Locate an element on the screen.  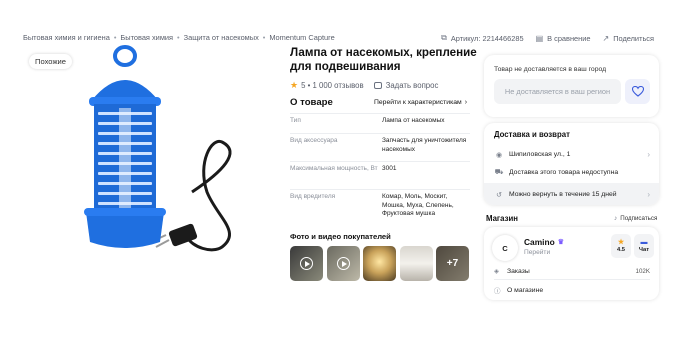
article-number: ⧉ Артикул: 2214466285 is located at coordinates (482, 38).